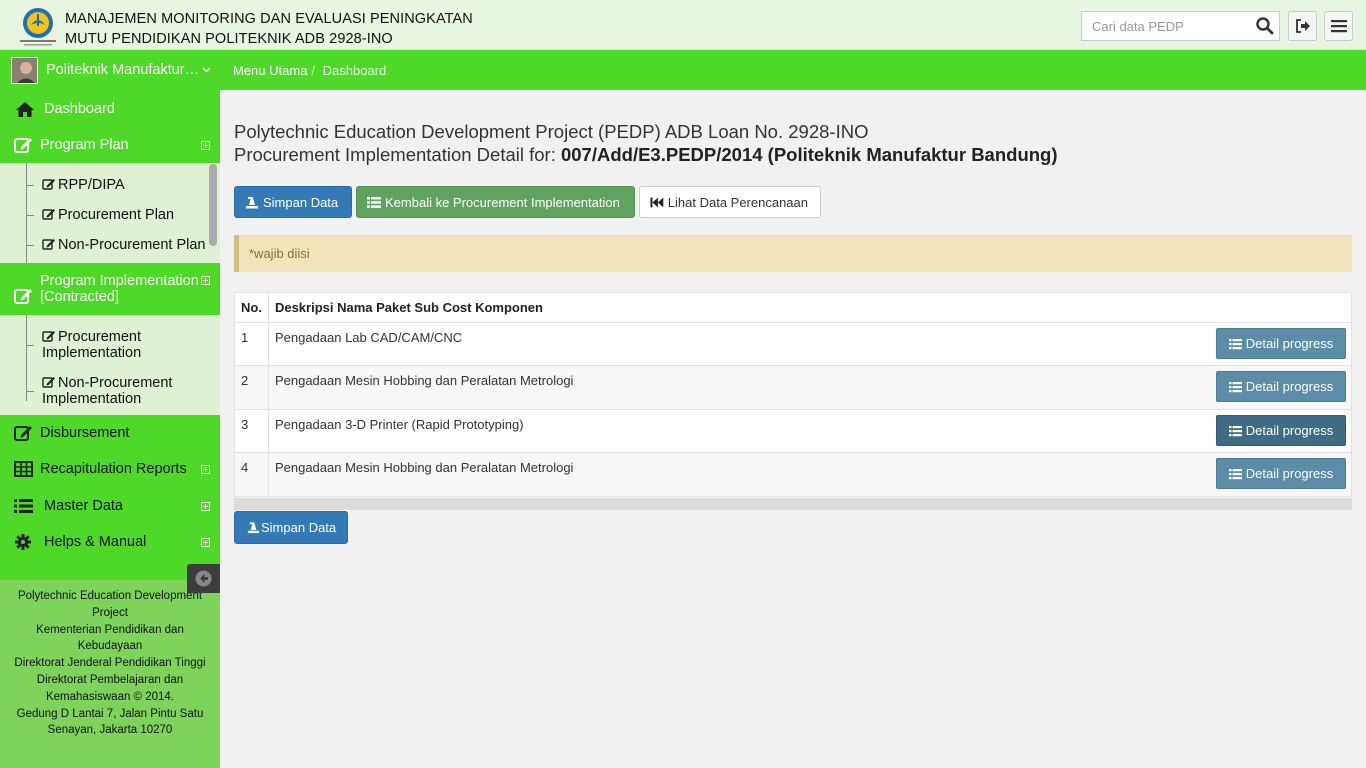 The width and height of the screenshot is (1366, 768). I want to click on search-icon, so click(1265, 26).